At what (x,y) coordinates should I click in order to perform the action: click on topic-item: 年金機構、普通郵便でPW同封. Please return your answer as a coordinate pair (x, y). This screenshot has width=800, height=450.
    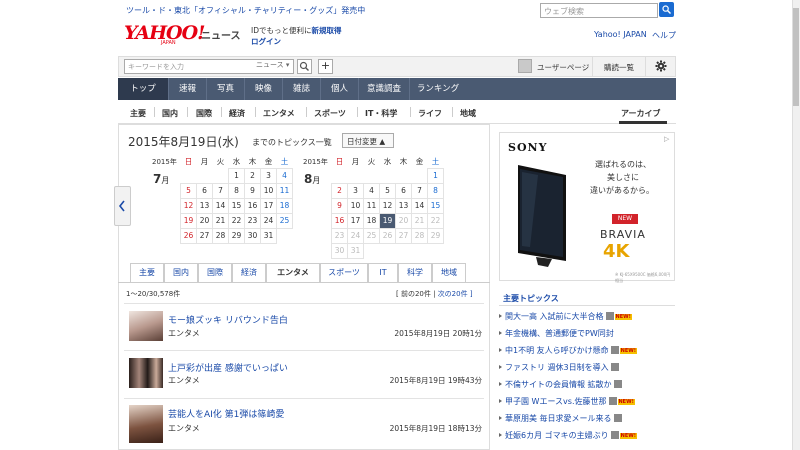
    Looking at the image, I should click on (556, 333).